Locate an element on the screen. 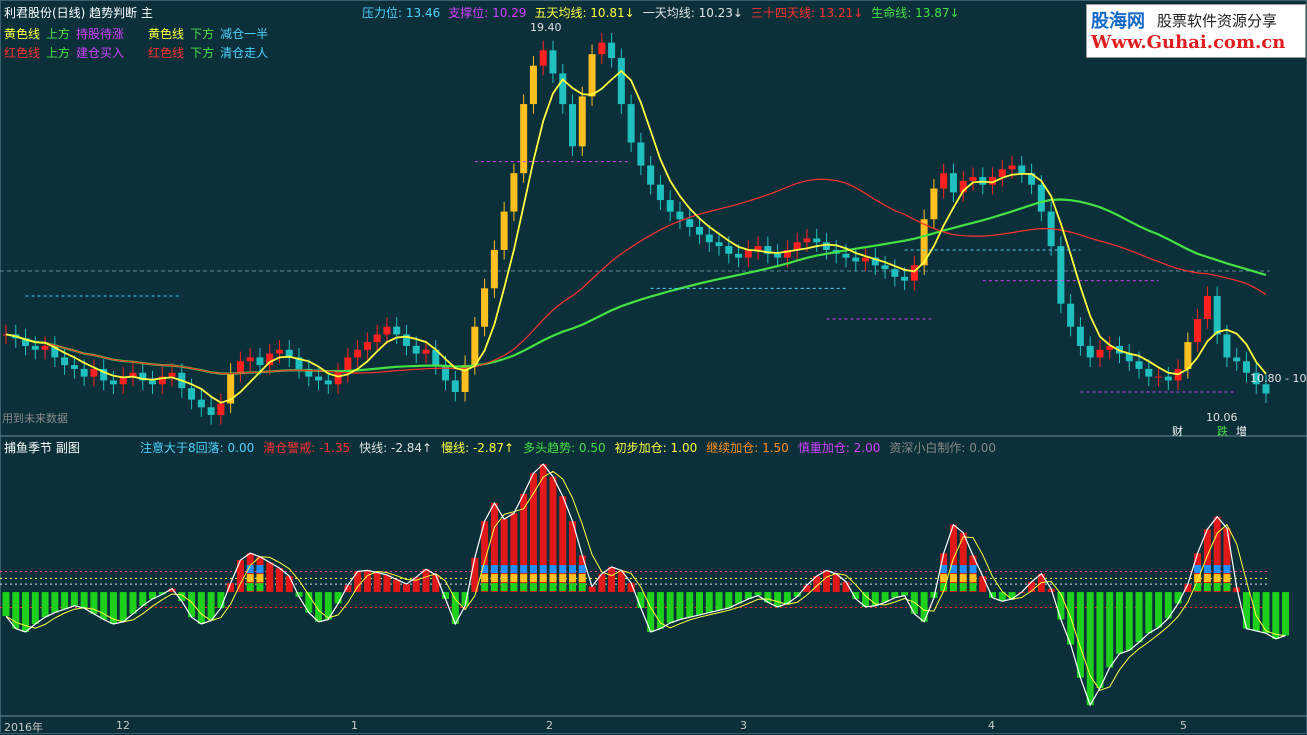 The width and height of the screenshot is (1307, 735). time-axis-may: 5 is located at coordinates (1183, 725).